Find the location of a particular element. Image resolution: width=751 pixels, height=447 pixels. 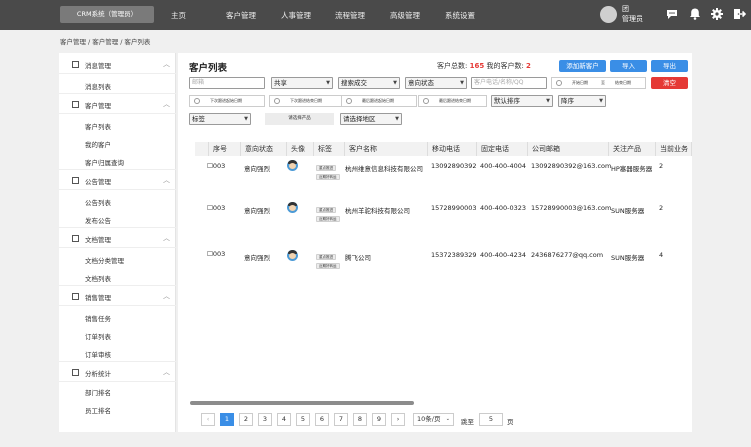

page-button-1: 1 is located at coordinates (227, 419).